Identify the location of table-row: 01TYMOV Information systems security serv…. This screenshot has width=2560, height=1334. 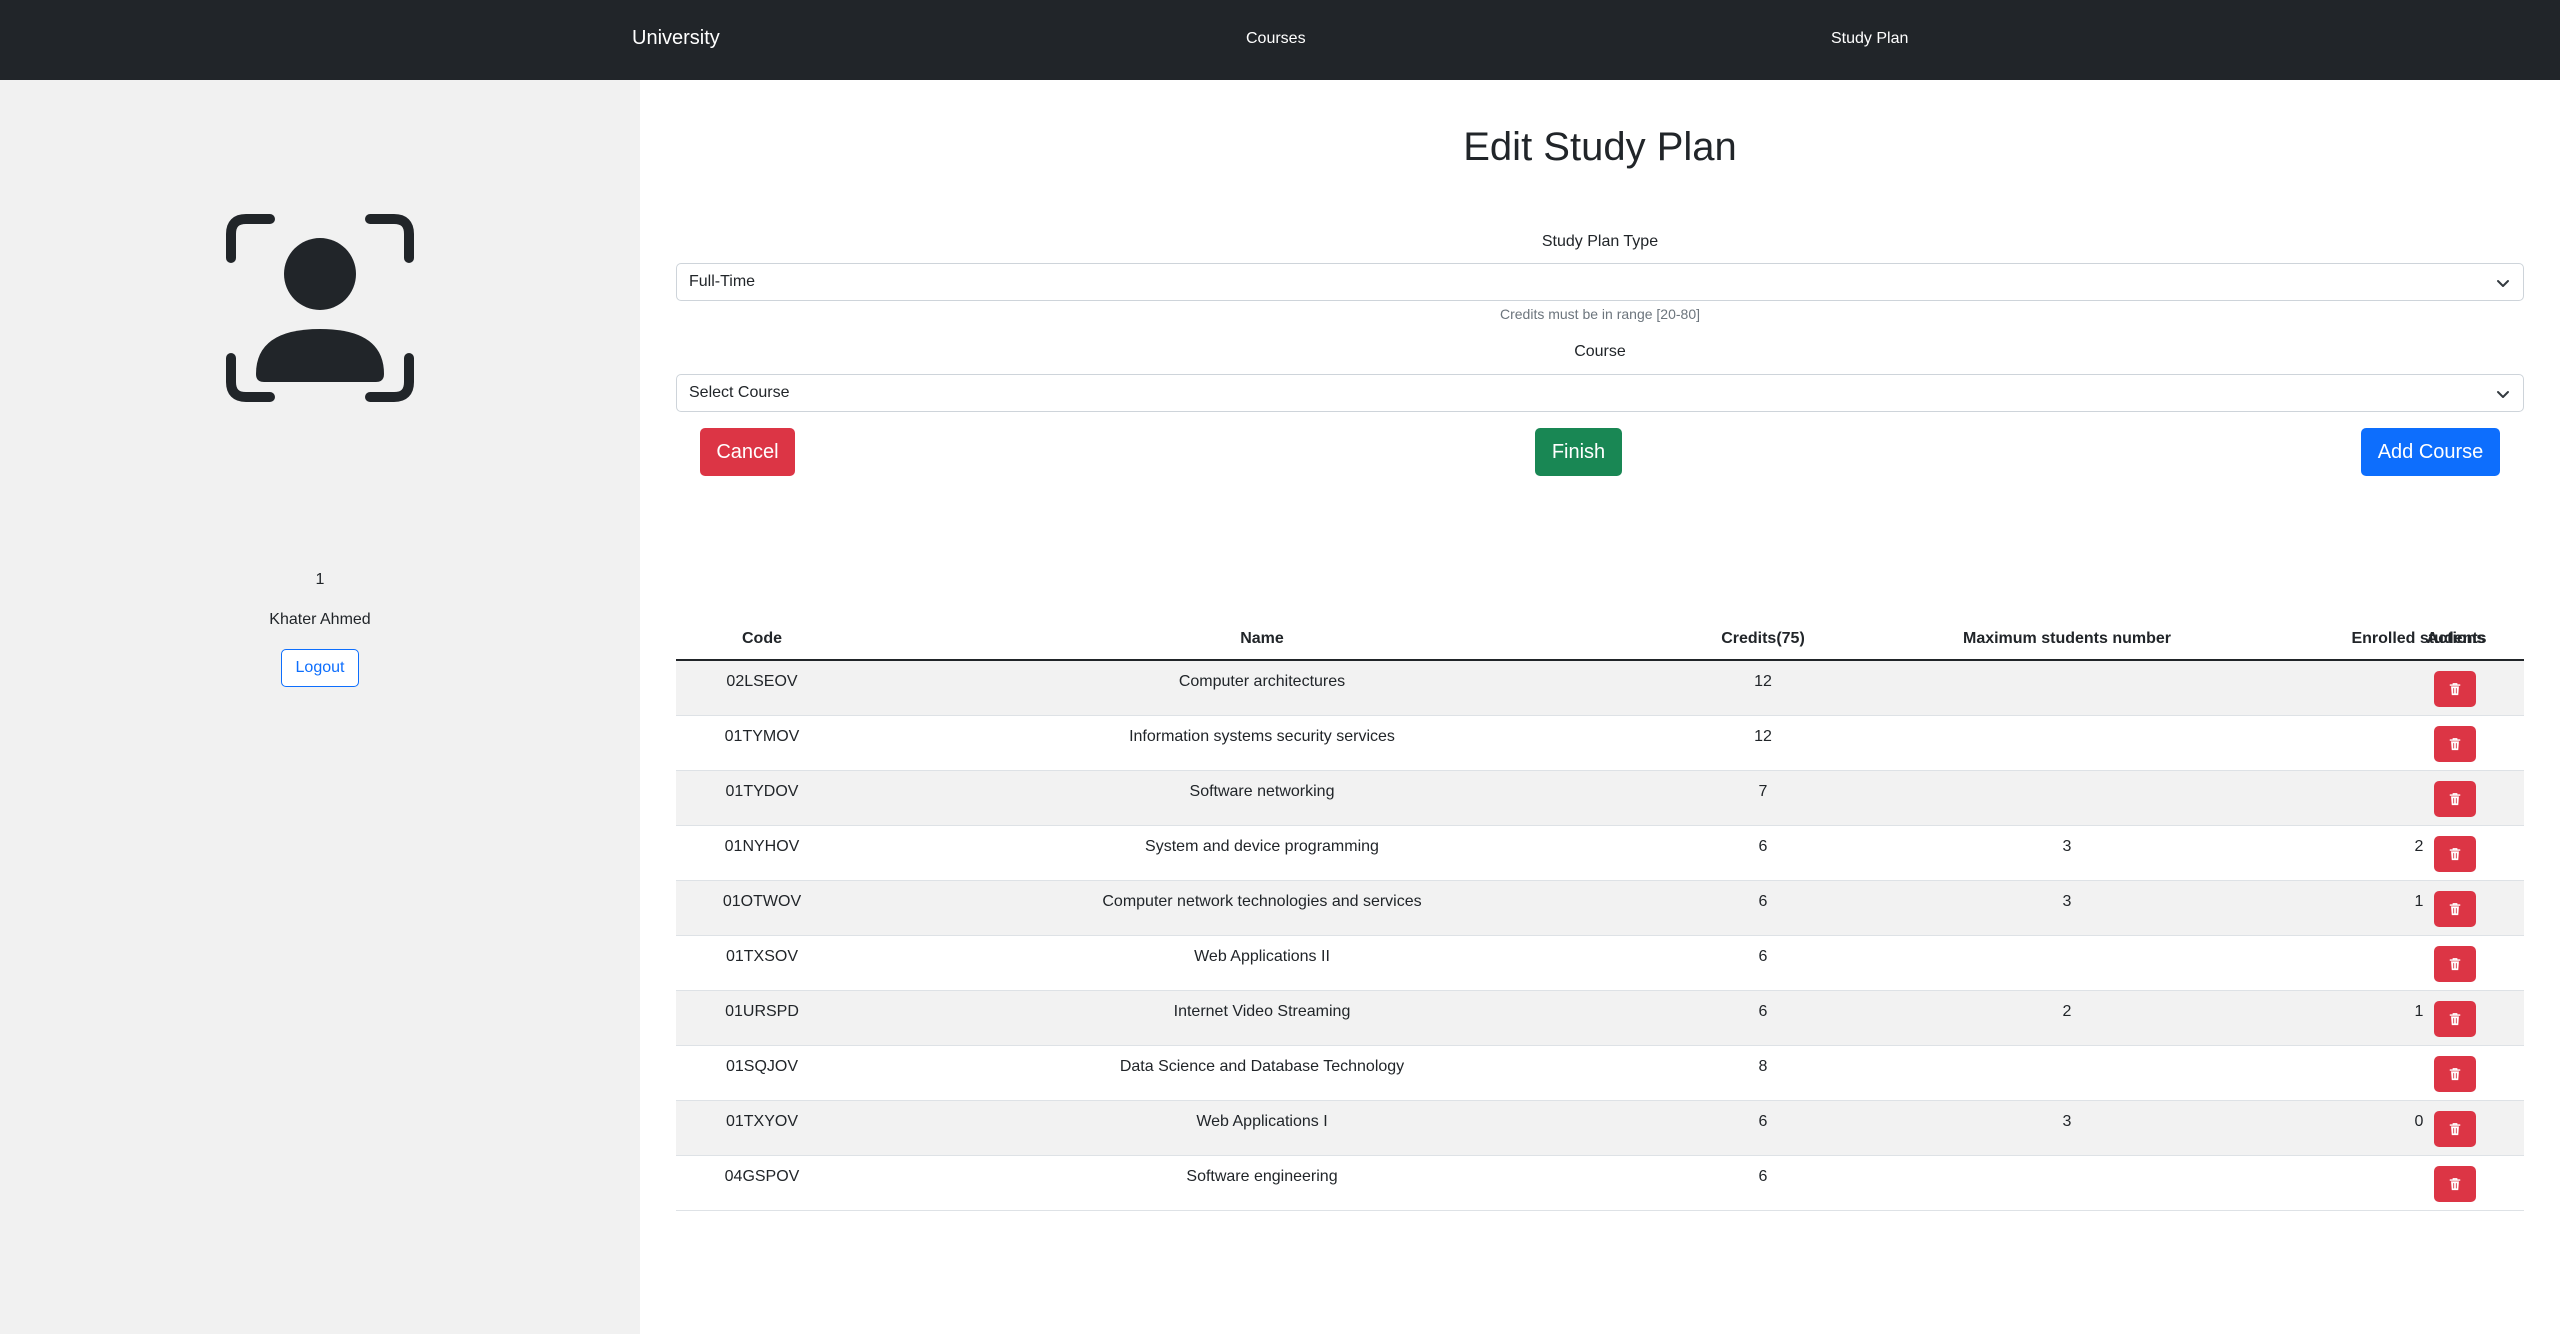
(1600, 743).